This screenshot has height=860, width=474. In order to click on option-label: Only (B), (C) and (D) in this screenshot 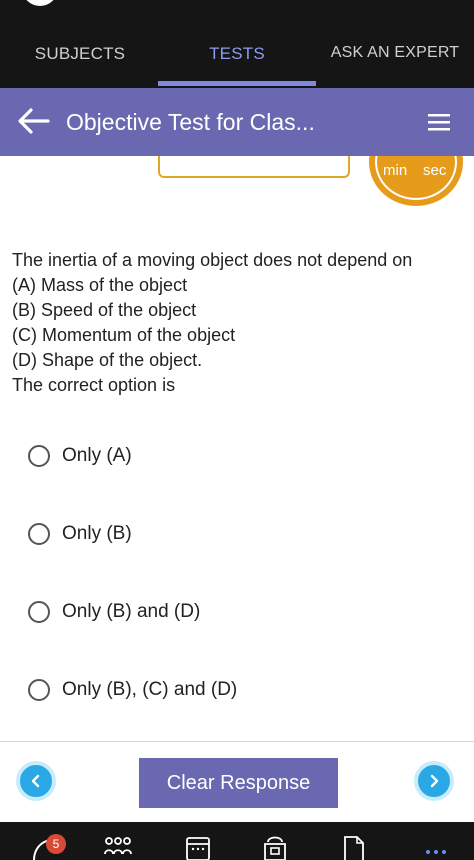, I will do `click(150, 689)`.